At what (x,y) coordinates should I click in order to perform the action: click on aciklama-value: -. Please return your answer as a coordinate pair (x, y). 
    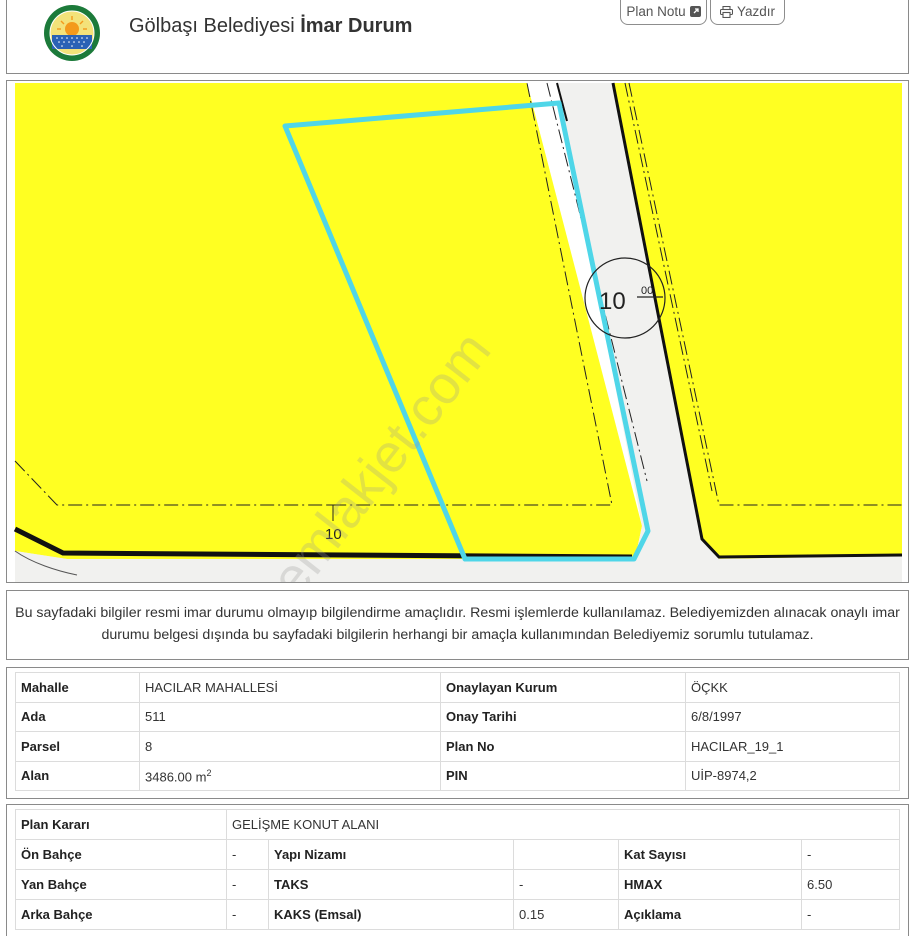
    Looking at the image, I should click on (850, 914).